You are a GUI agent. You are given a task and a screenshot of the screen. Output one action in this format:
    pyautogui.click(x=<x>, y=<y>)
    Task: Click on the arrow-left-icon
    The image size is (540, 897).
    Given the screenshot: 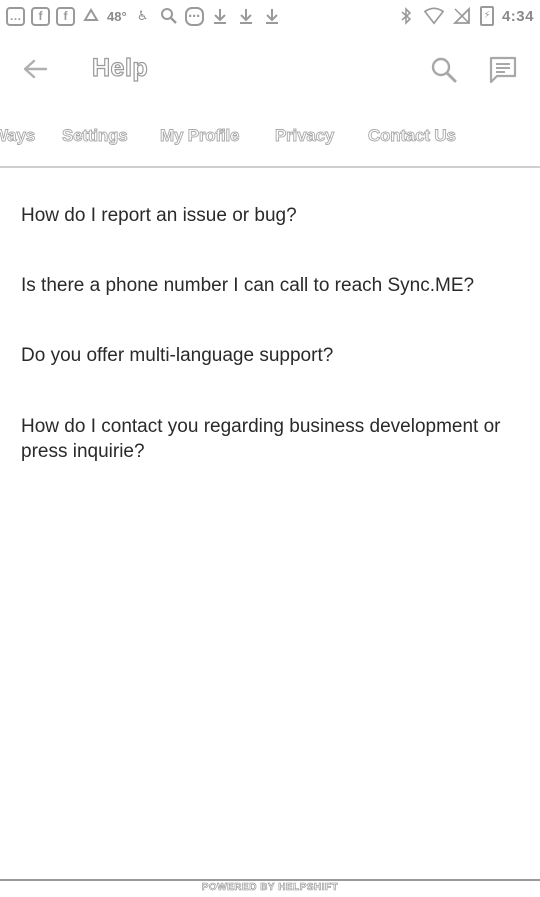 What is the action you would take?
    pyautogui.click(x=35, y=69)
    